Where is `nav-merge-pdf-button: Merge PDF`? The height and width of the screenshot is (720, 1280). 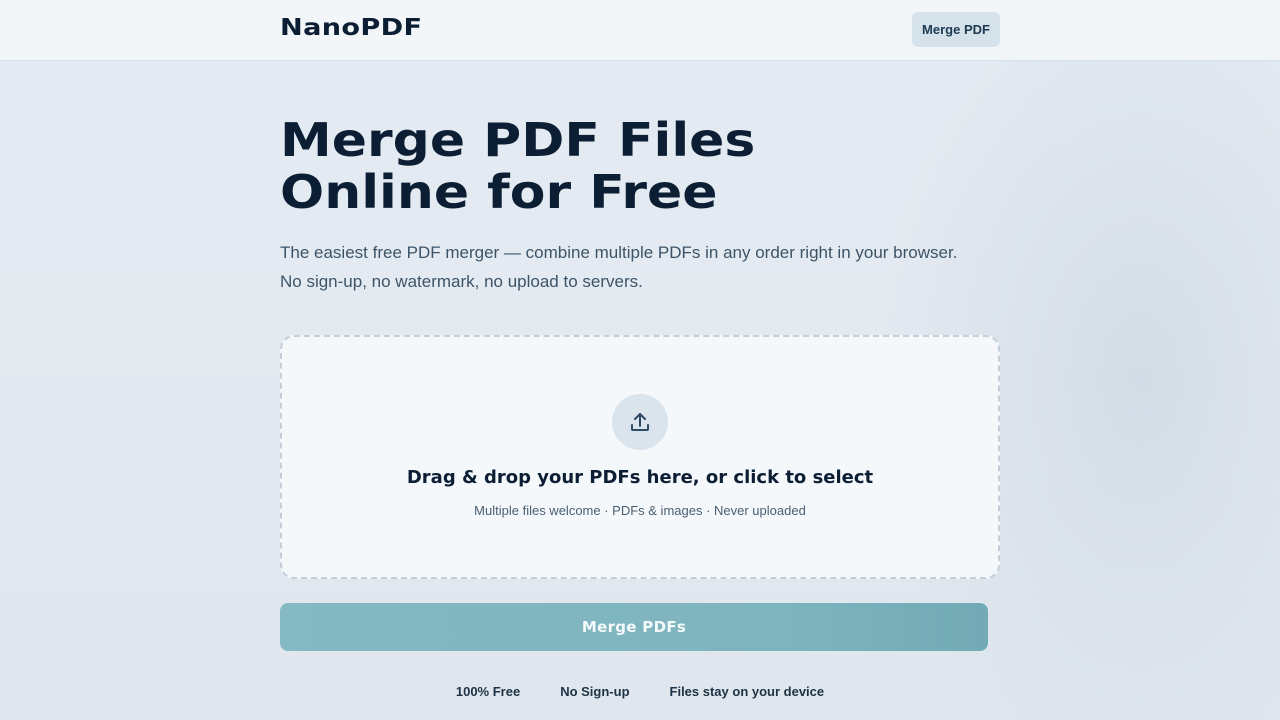
nav-merge-pdf-button: Merge PDF is located at coordinates (956, 29).